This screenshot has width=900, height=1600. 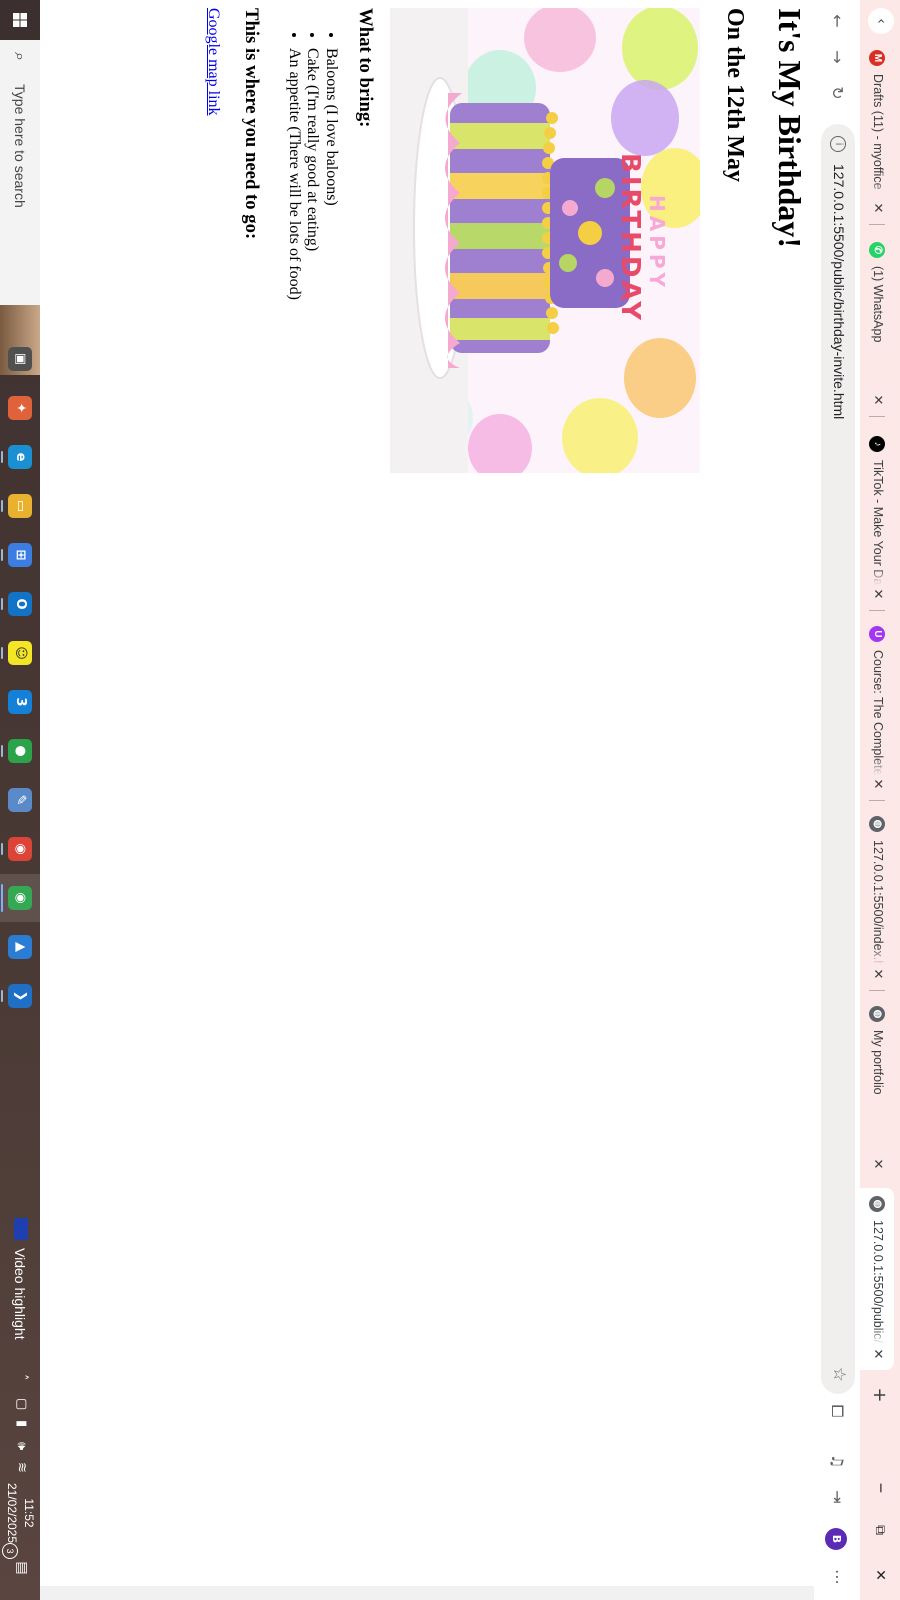 I want to click on news-widget: Video highlight, so click(x=20, y=1290).